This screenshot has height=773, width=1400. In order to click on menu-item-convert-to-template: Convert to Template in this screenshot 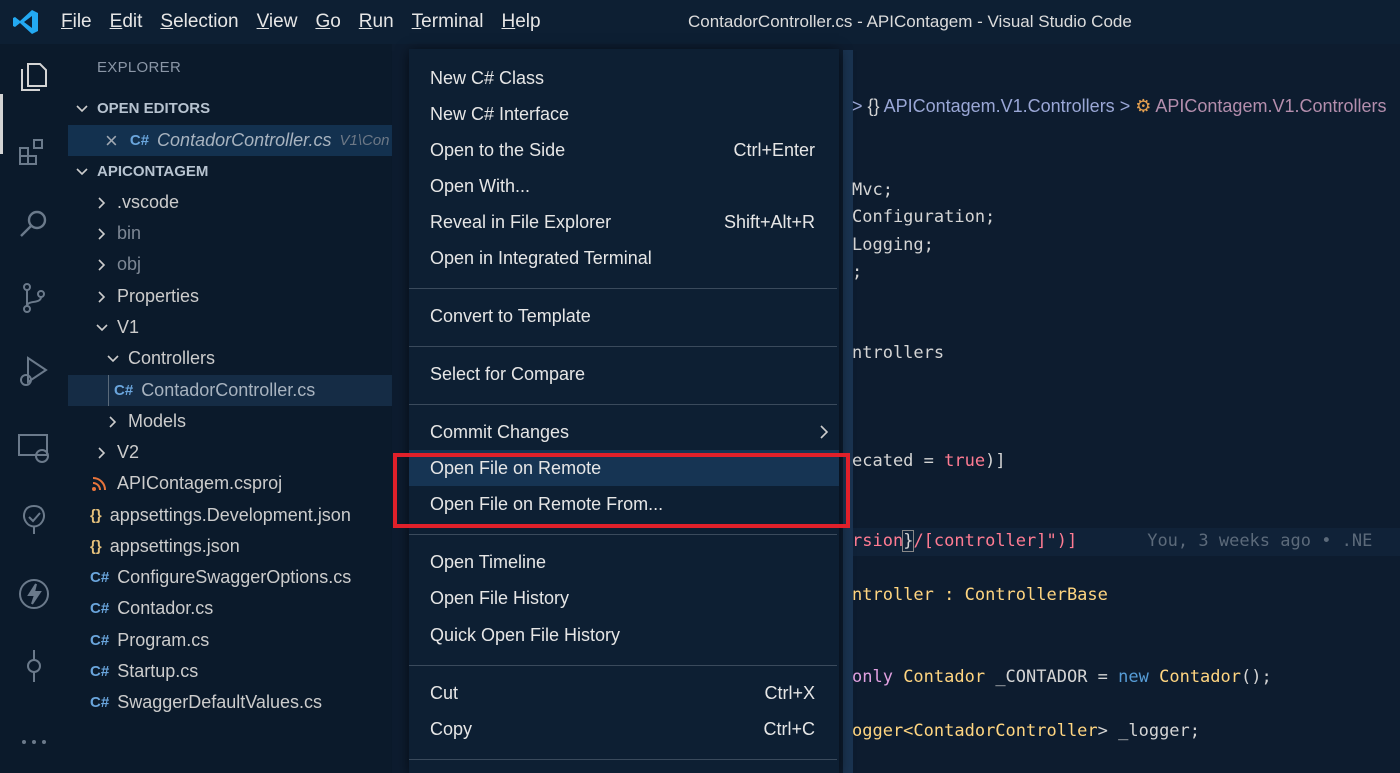, I will do `click(624, 316)`.